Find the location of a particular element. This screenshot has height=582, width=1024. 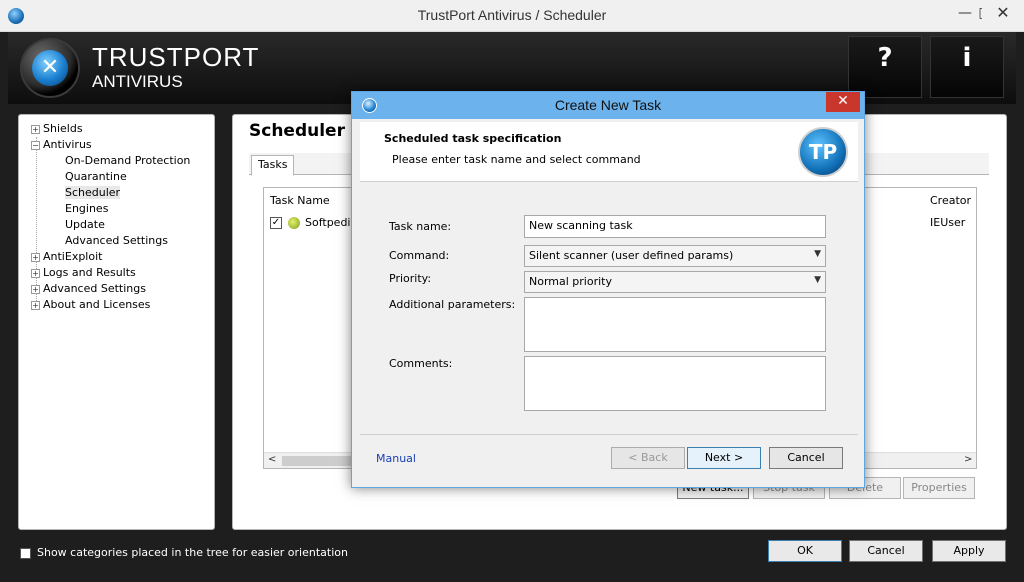

column-header-task-name: Task Name is located at coordinates (300, 200).